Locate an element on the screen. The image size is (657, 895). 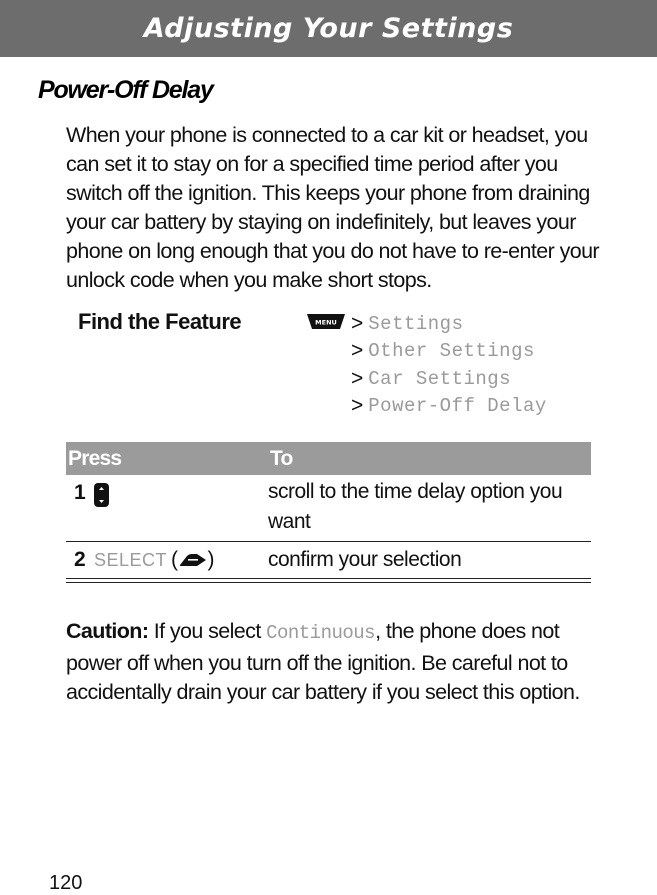
menu-path-step: > Settings is located at coordinates (449, 324).